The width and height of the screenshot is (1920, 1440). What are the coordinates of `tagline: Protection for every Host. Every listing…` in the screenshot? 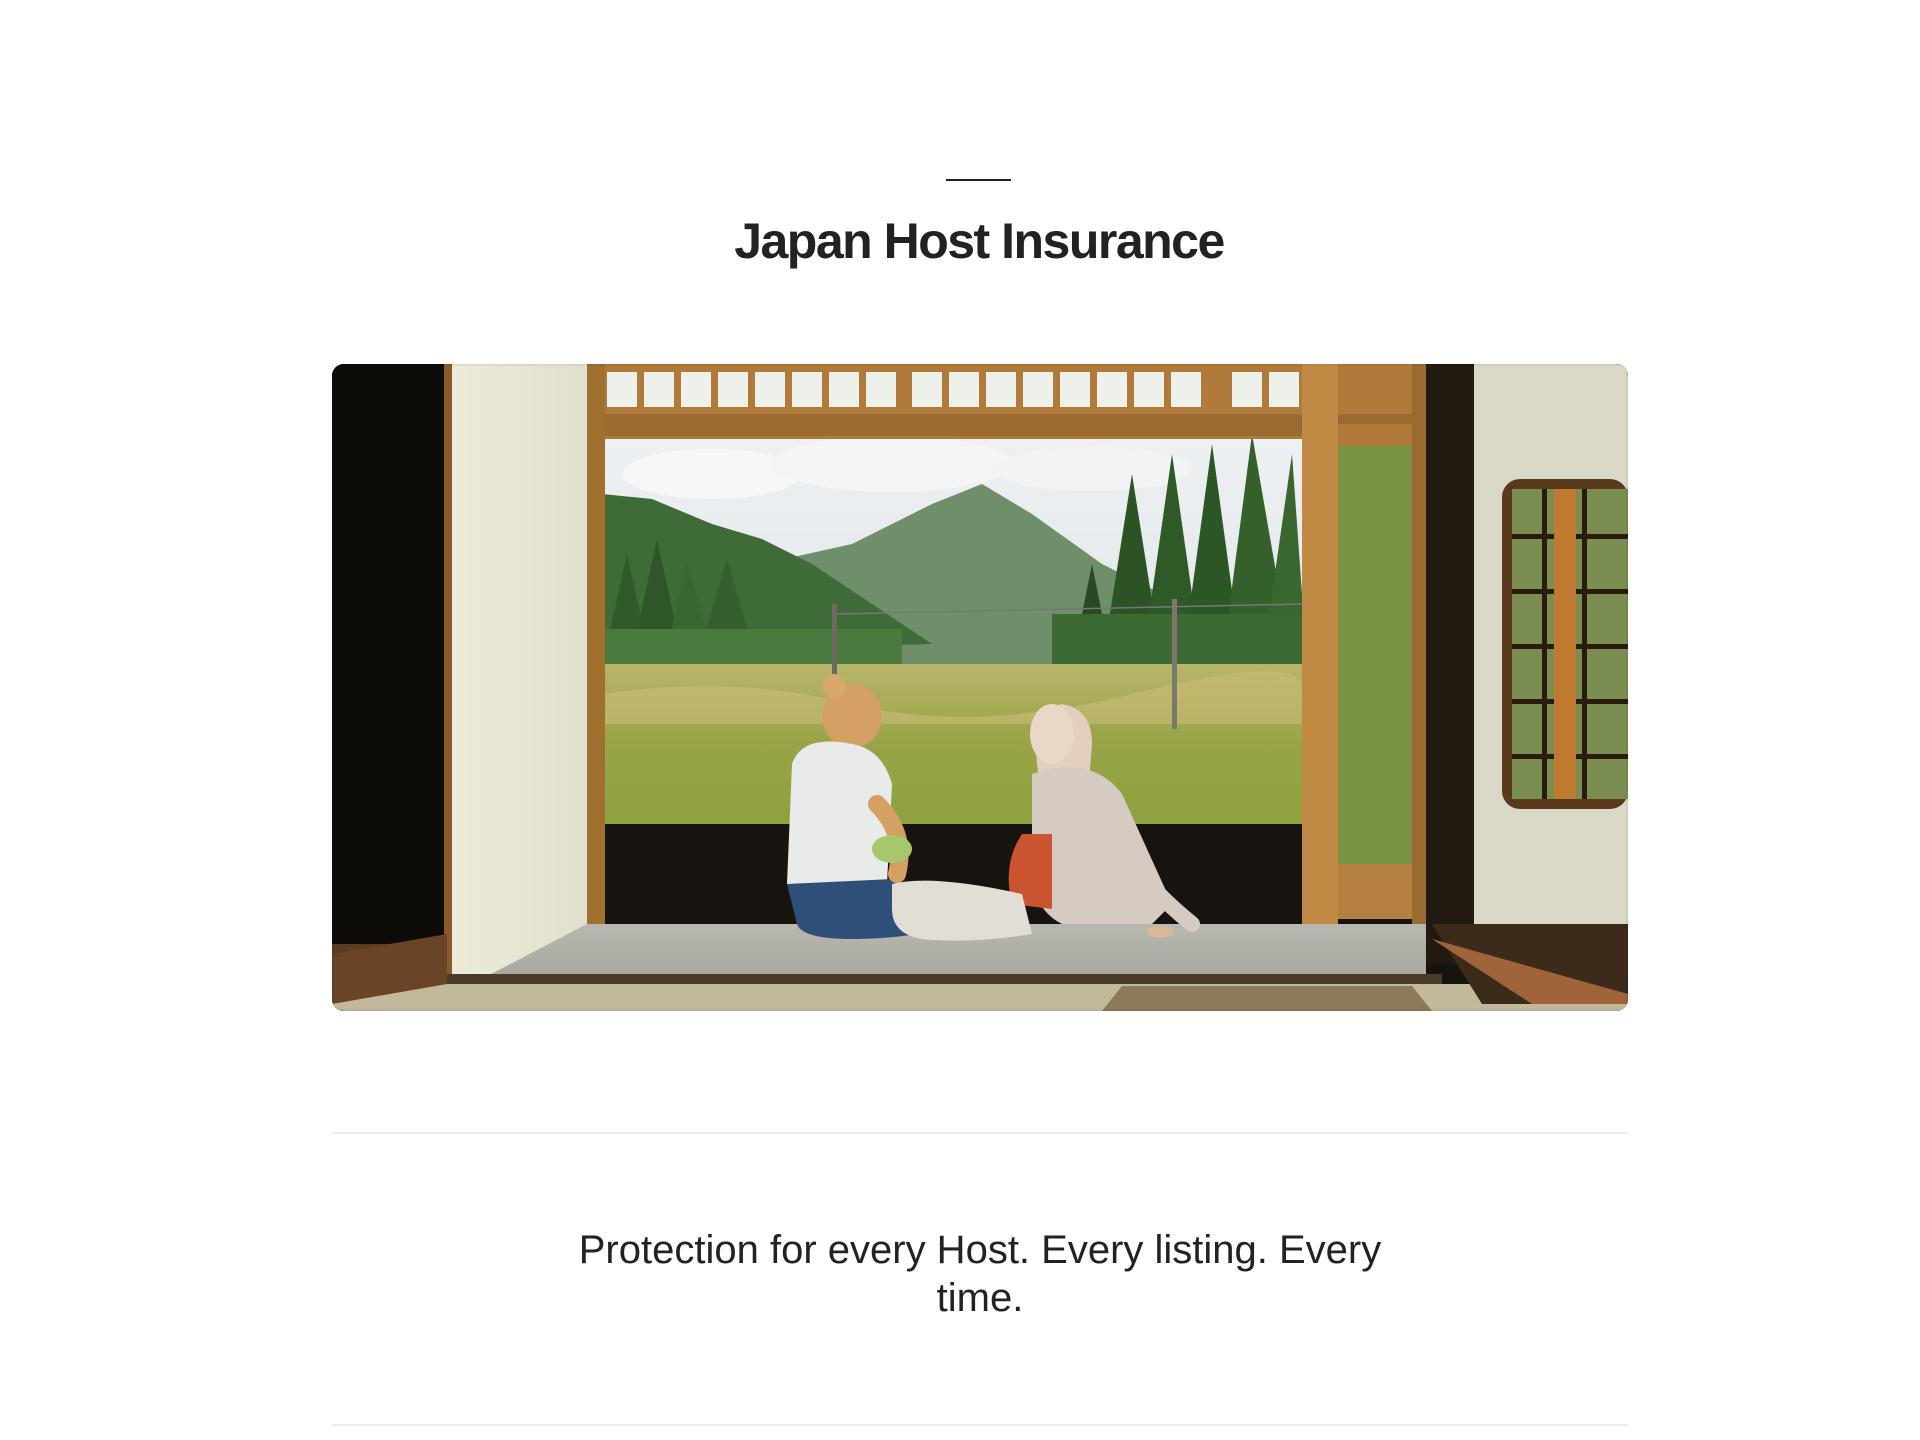 It's located at (980, 1274).